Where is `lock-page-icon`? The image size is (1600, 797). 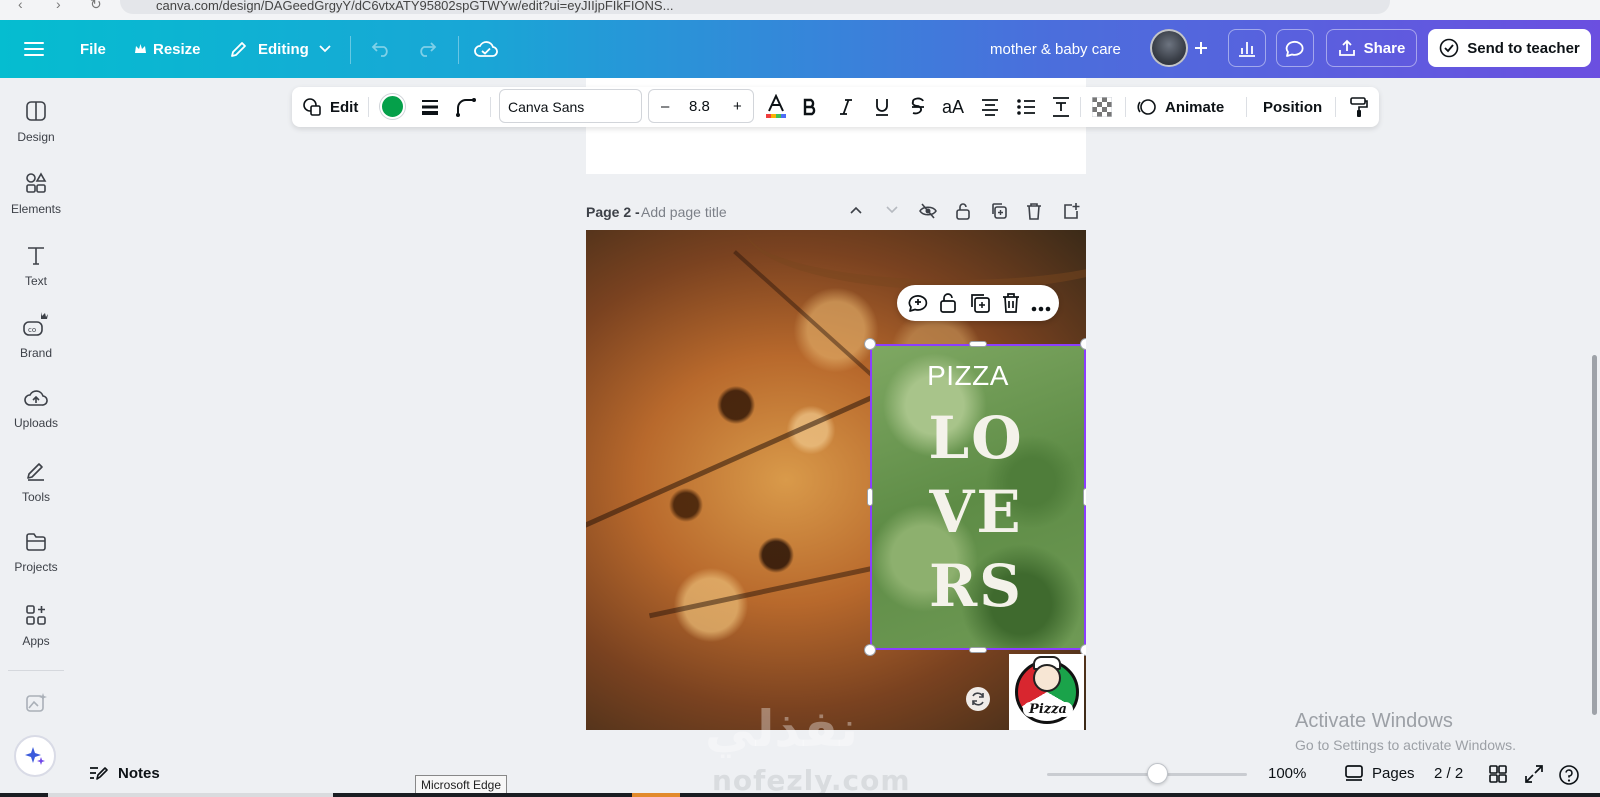 lock-page-icon is located at coordinates (963, 212).